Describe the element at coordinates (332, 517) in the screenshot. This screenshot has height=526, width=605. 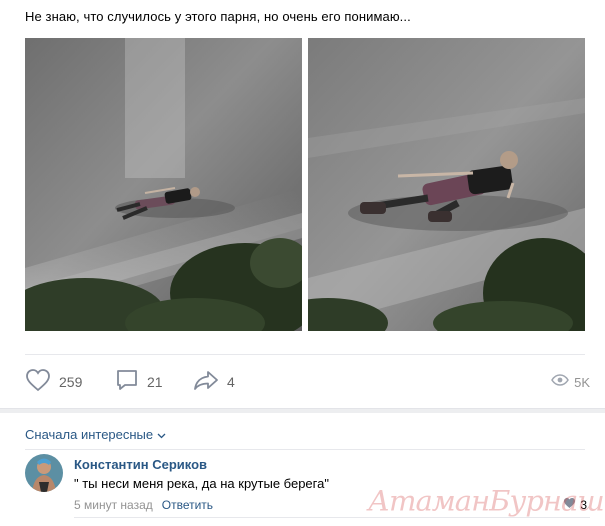
I see `comment-divider` at that location.